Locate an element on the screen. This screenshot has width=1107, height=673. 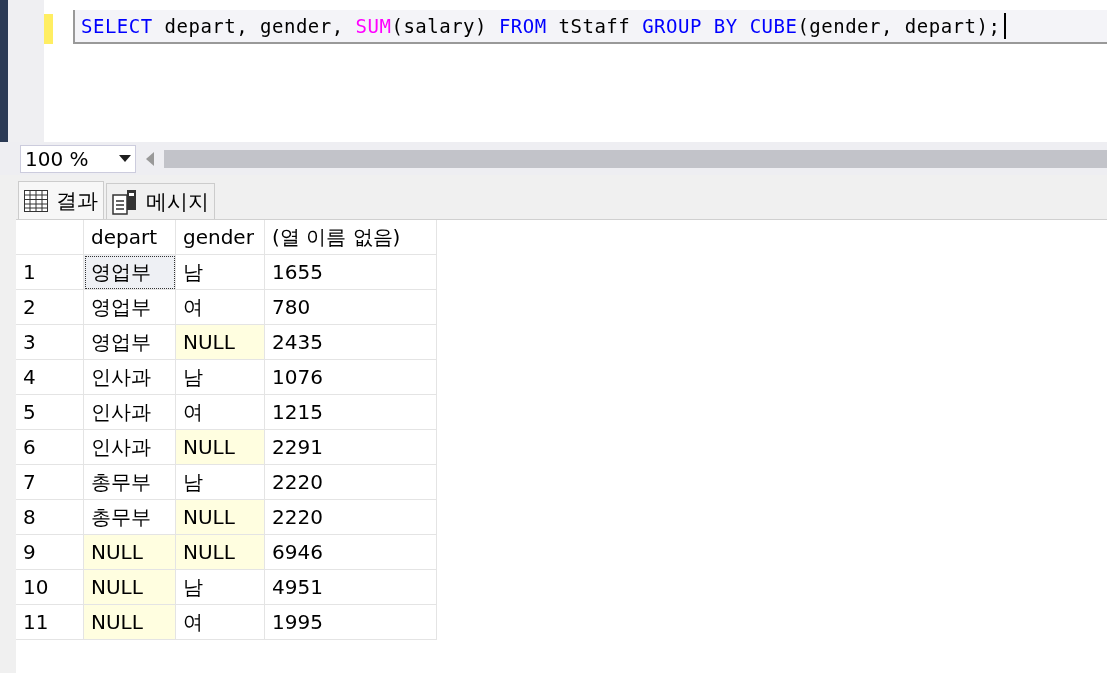
dropdown-arrow-icon is located at coordinates (125, 158).